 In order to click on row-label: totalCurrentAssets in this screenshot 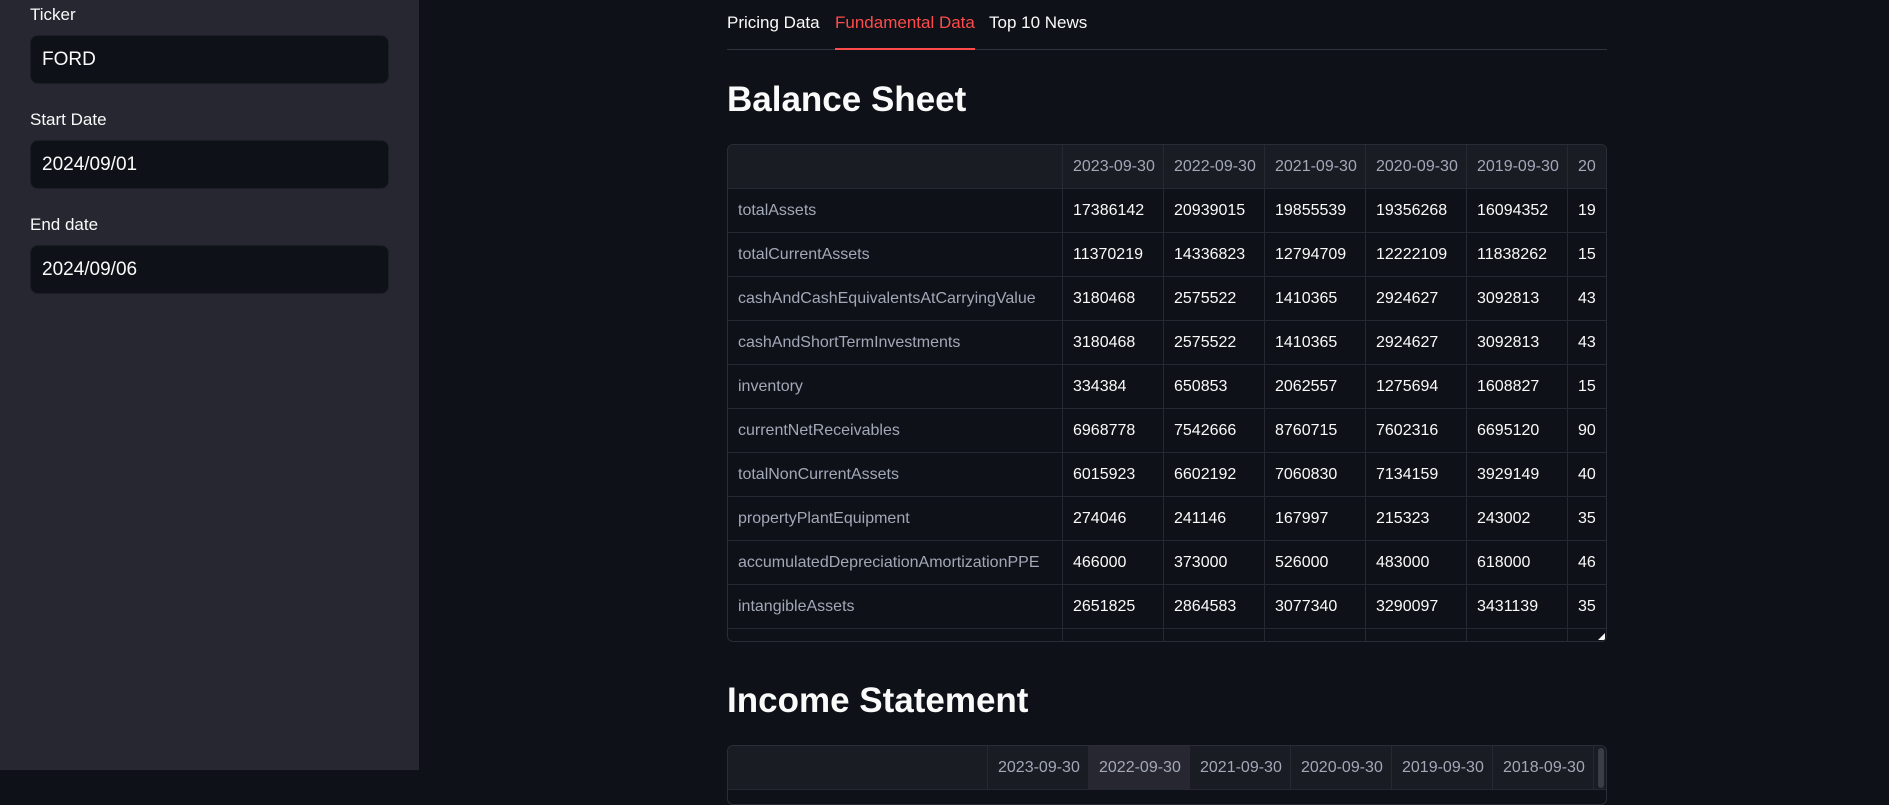, I will do `click(895, 254)`.